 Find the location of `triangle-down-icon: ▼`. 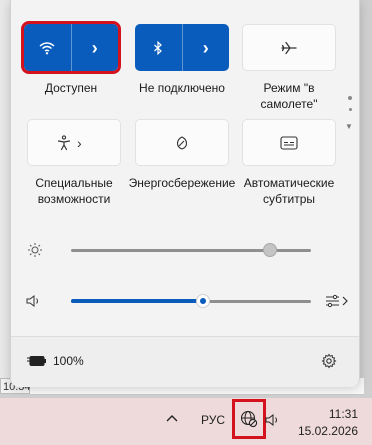

triangle-down-icon: ▼ is located at coordinates (349, 126).